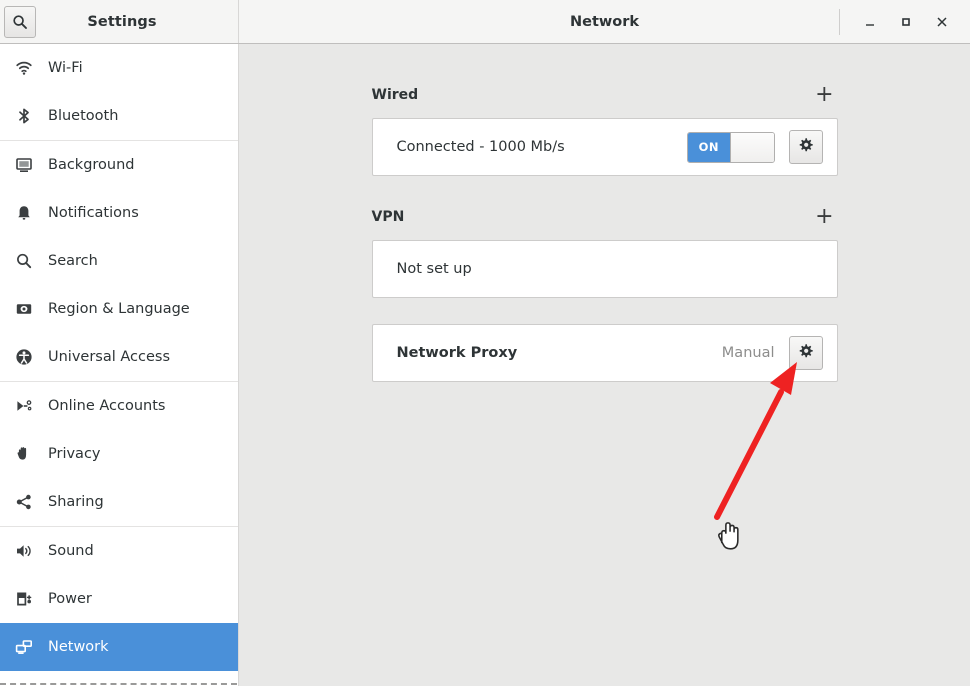  What do you see at coordinates (119, 68) in the screenshot?
I see `sidebar-item-wifi: Wi-Fi` at bounding box center [119, 68].